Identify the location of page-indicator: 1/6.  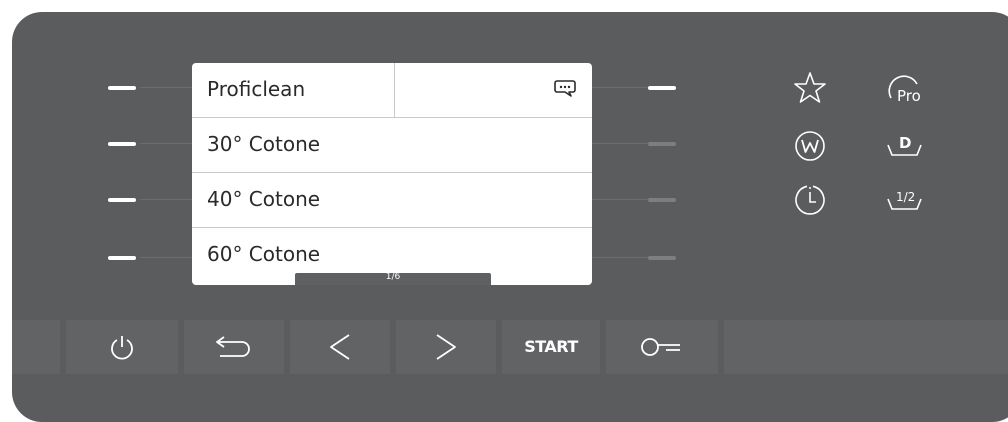
(393, 277).